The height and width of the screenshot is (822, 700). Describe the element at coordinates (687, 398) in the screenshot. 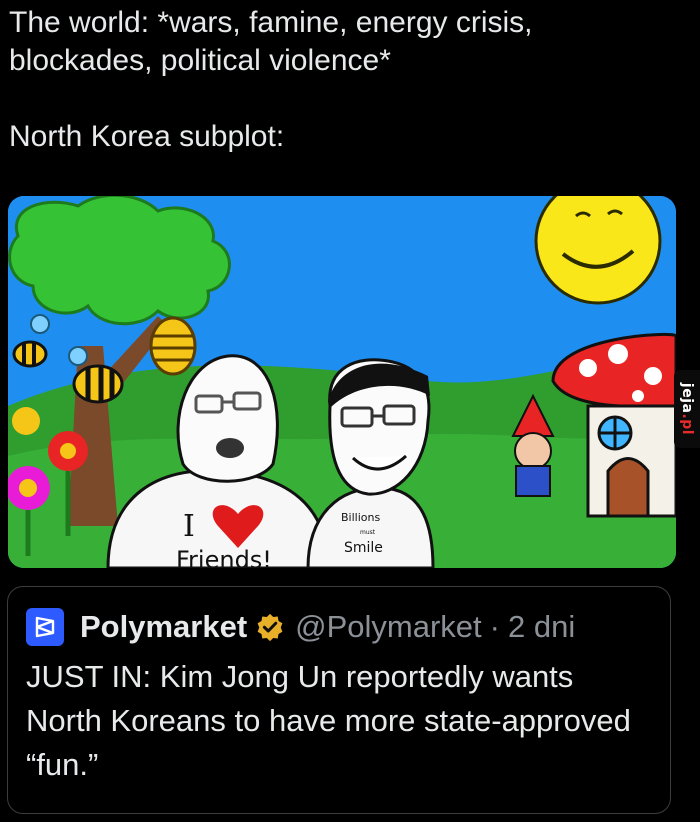

I see `watermark-text-a: jeja` at that location.